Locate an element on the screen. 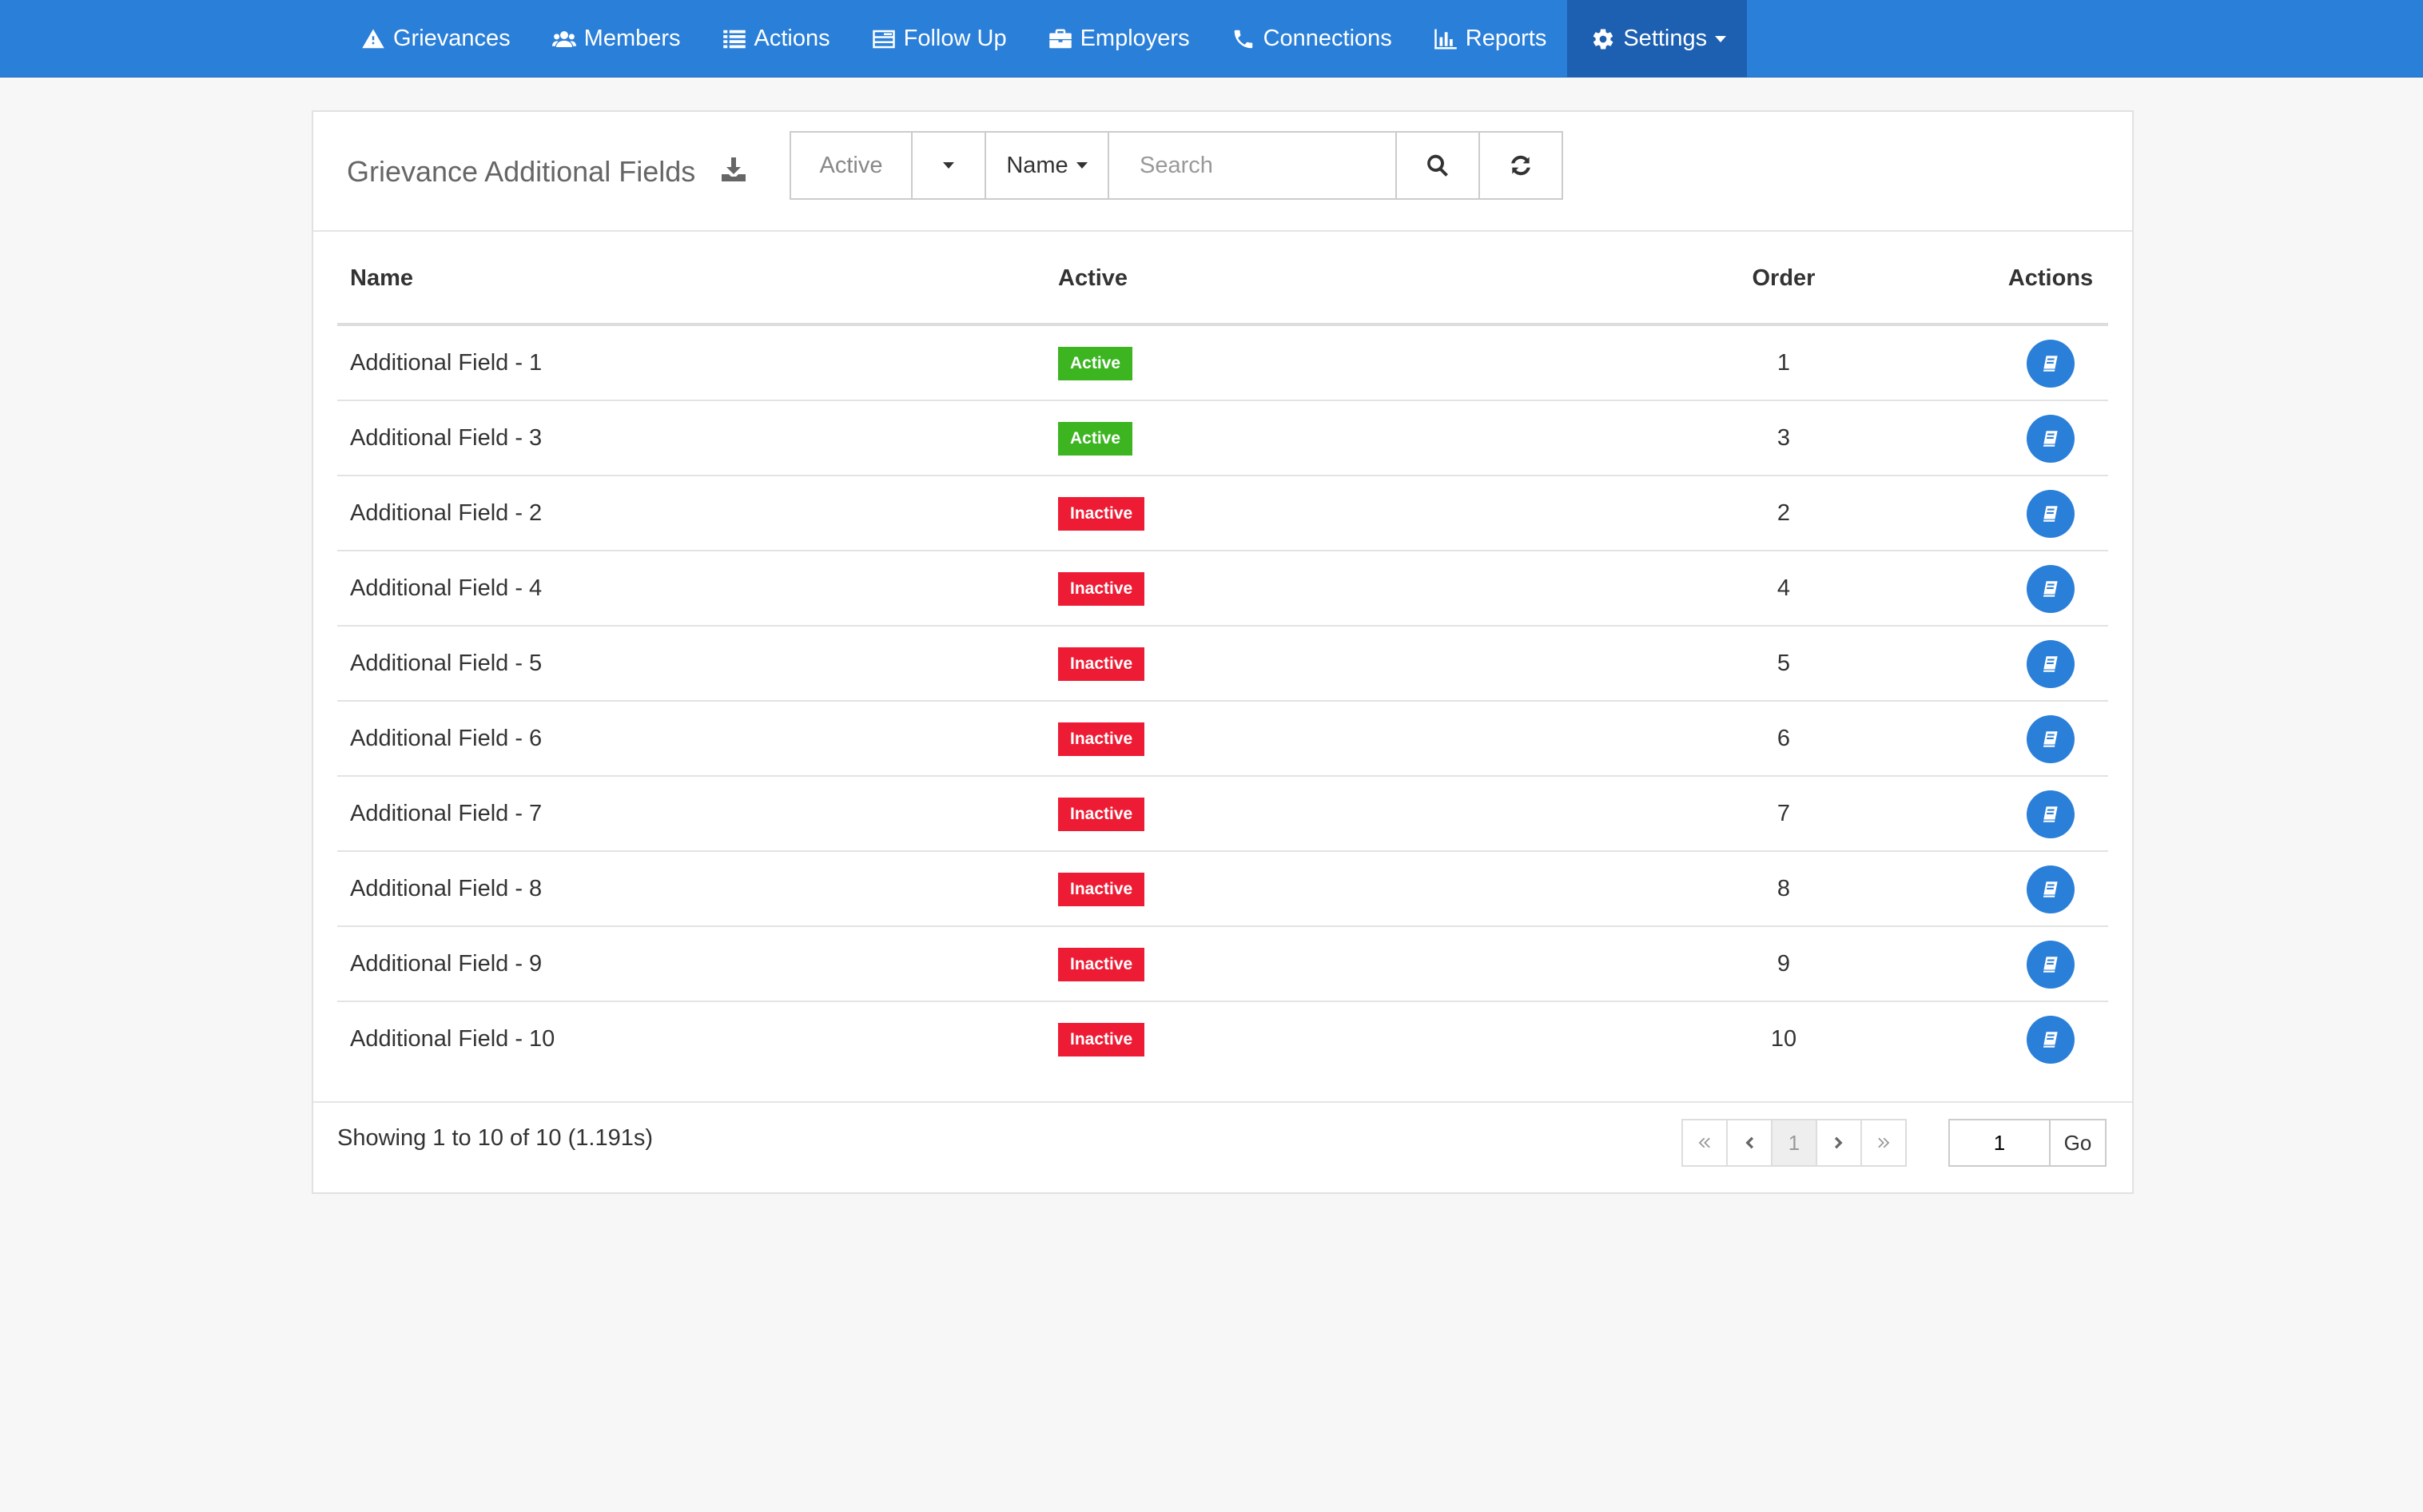  column-header-active: Active is located at coordinates (1093, 278).